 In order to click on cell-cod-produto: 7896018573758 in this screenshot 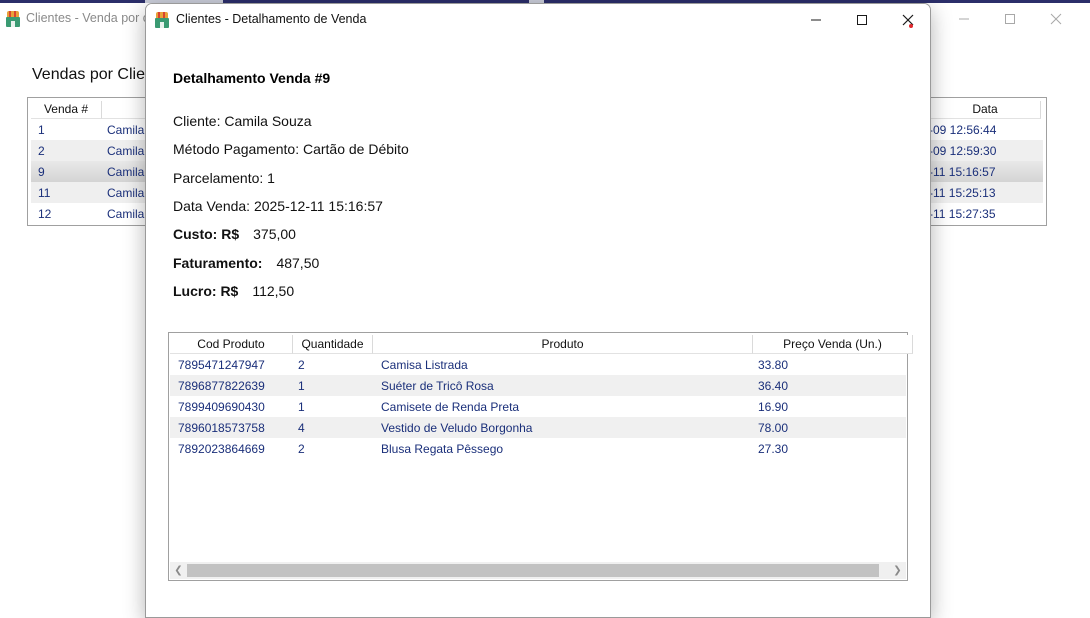, I will do `click(221, 428)`.